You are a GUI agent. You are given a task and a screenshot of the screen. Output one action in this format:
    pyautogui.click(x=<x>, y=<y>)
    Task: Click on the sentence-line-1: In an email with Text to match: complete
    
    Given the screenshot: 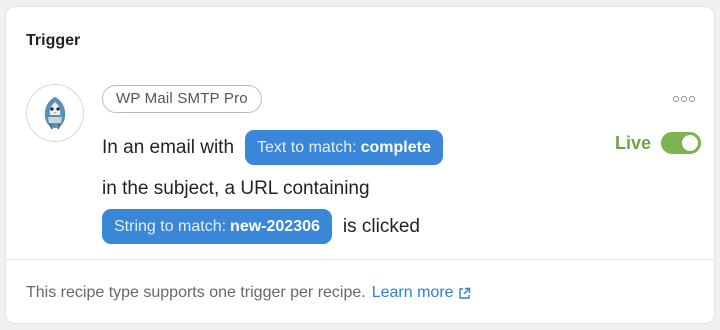 What is the action you would take?
    pyautogui.click(x=272, y=147)
    